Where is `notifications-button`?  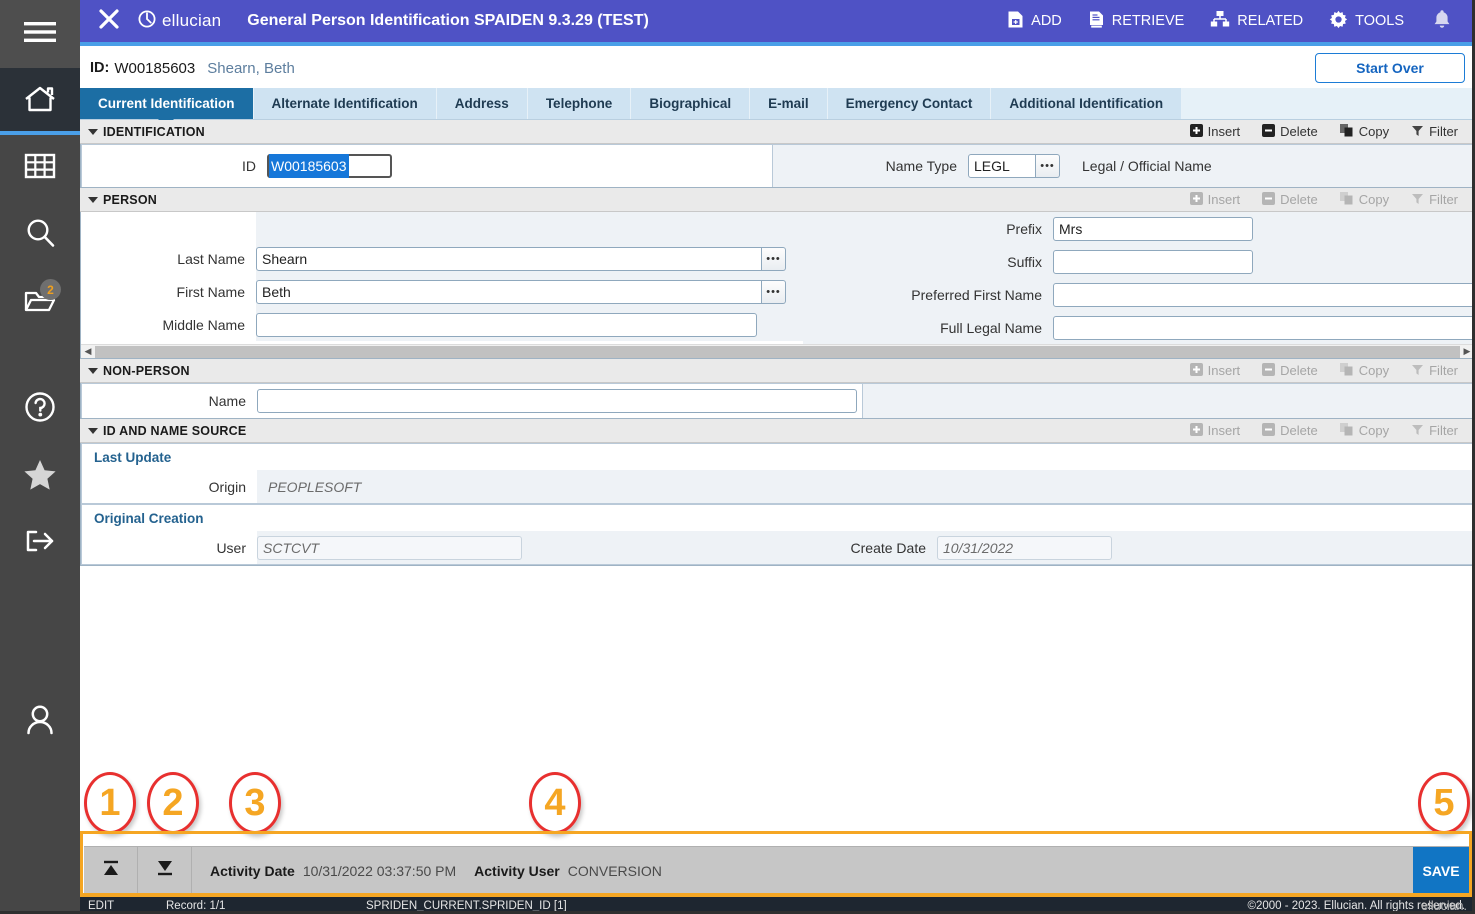 notifications-button is located at coordinates (1441, 21).